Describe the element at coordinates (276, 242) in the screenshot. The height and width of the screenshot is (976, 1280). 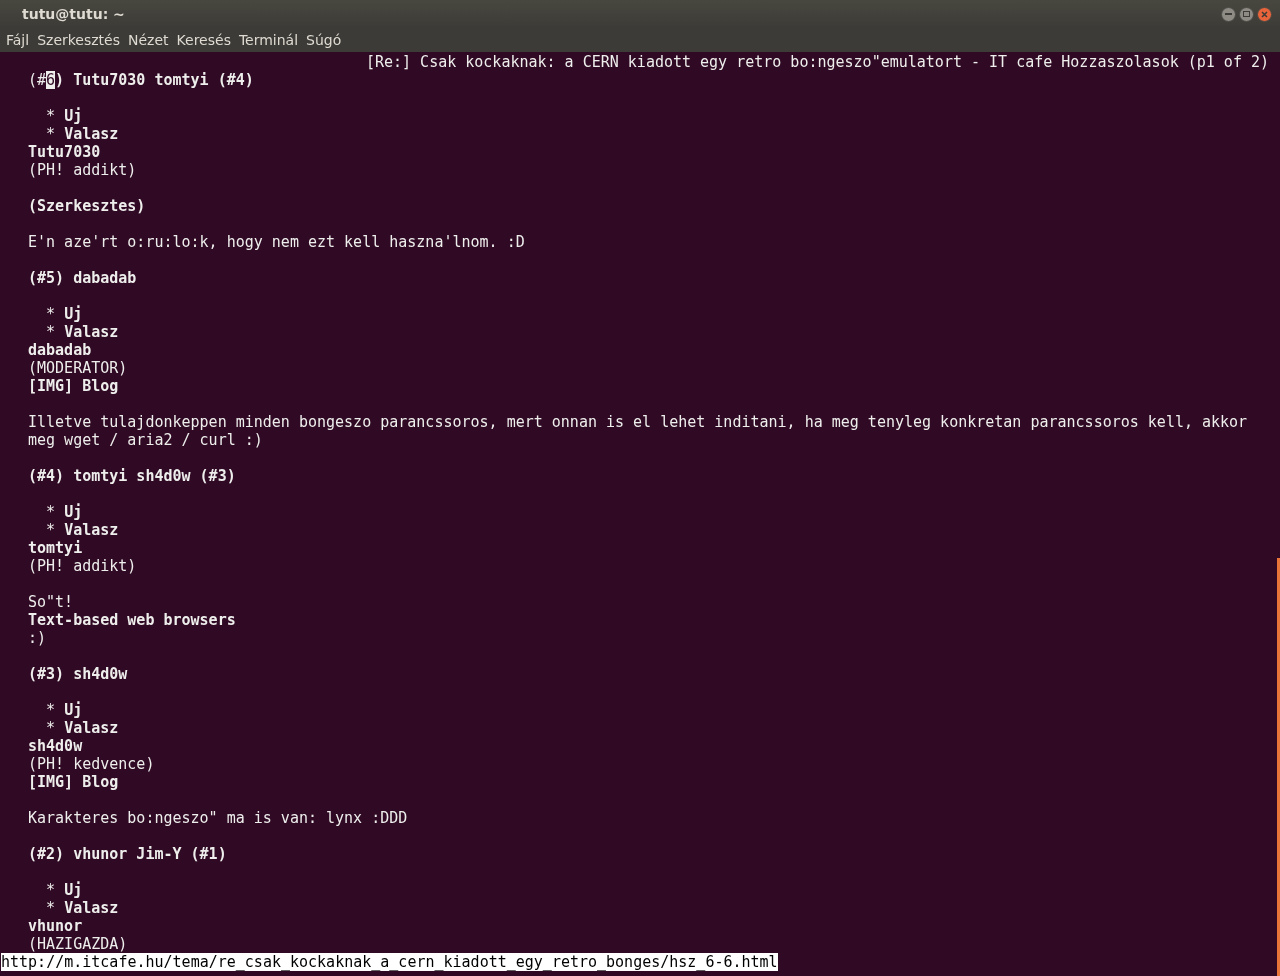
I see `text-line: E'n aze'rt o:ru:lo:k, hogy nem ezt kell haszna'lnom. :D` at that location.